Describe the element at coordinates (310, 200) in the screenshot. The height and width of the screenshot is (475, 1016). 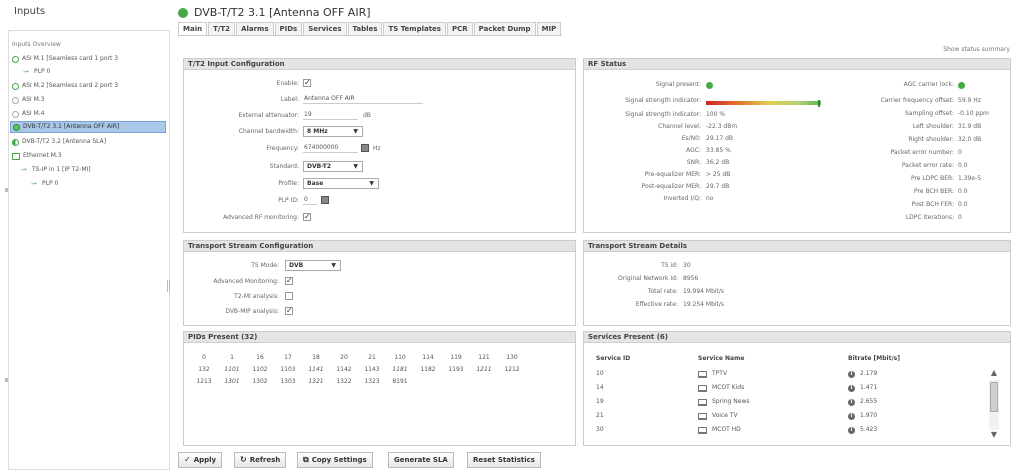
I see `plp-id-input: 0` at that location.